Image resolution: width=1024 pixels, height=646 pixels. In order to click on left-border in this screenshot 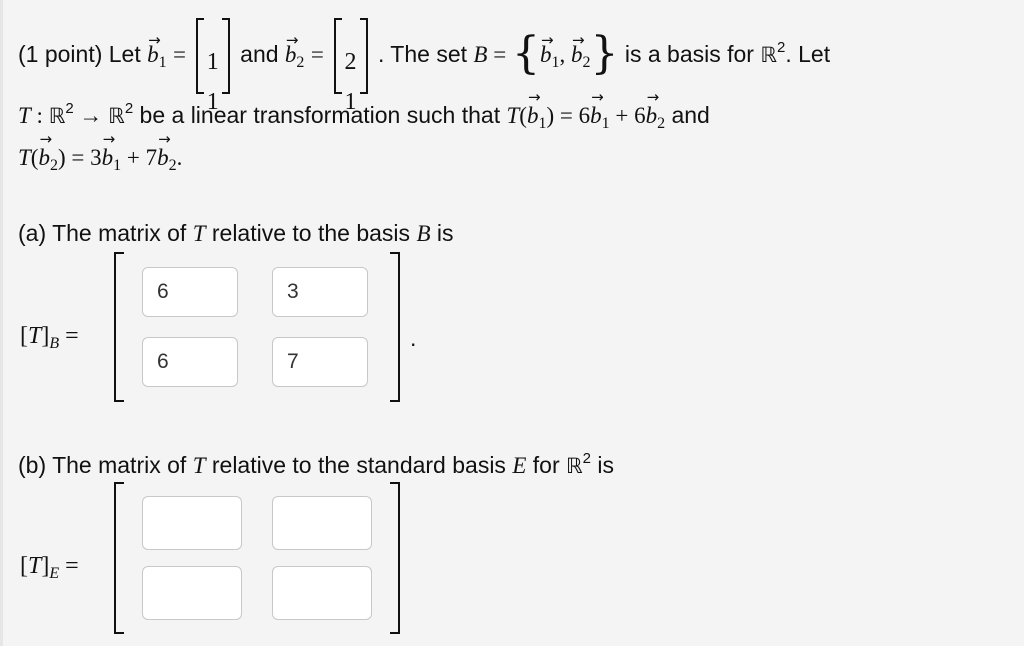, I will do `click(1, 323)`.